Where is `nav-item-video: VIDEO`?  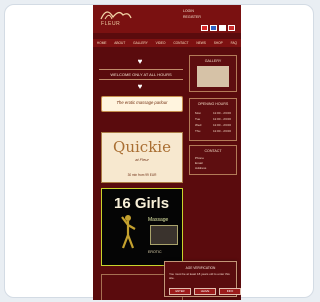 nav-item-video: VIDEO is located at coordinates (161, 43).